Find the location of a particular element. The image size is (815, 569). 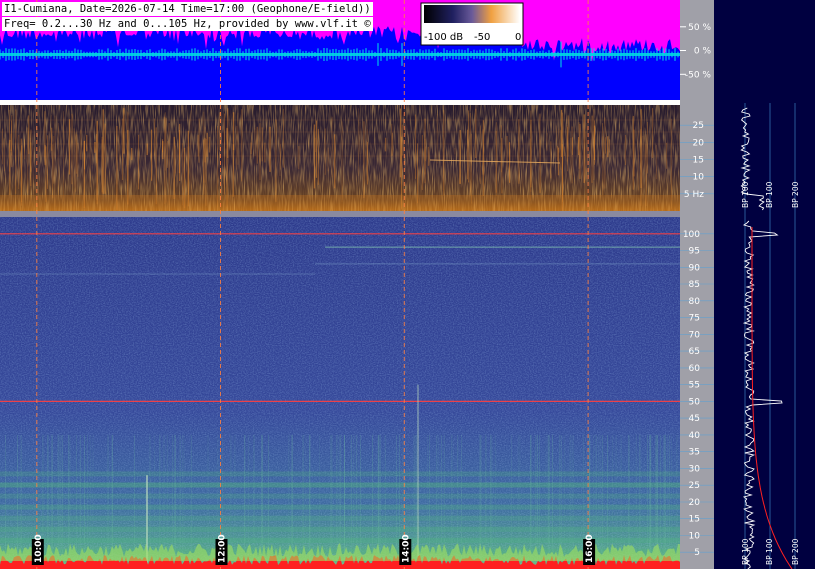

time-label: 12:00 is located at coordinates (223, 548).